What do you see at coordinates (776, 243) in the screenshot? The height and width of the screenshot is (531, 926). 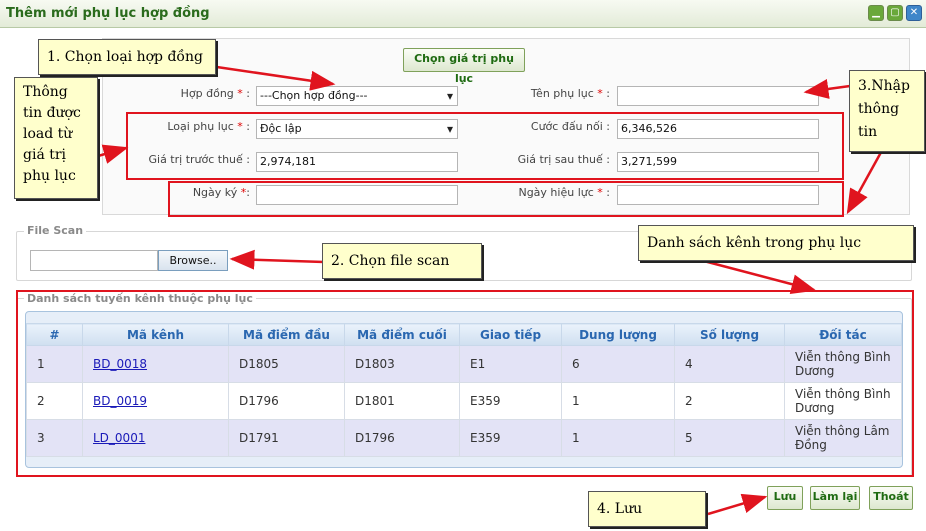 I see `callout-channel-list: Danh sách kênh trong phụ lục` at bounding box center [776, 243].